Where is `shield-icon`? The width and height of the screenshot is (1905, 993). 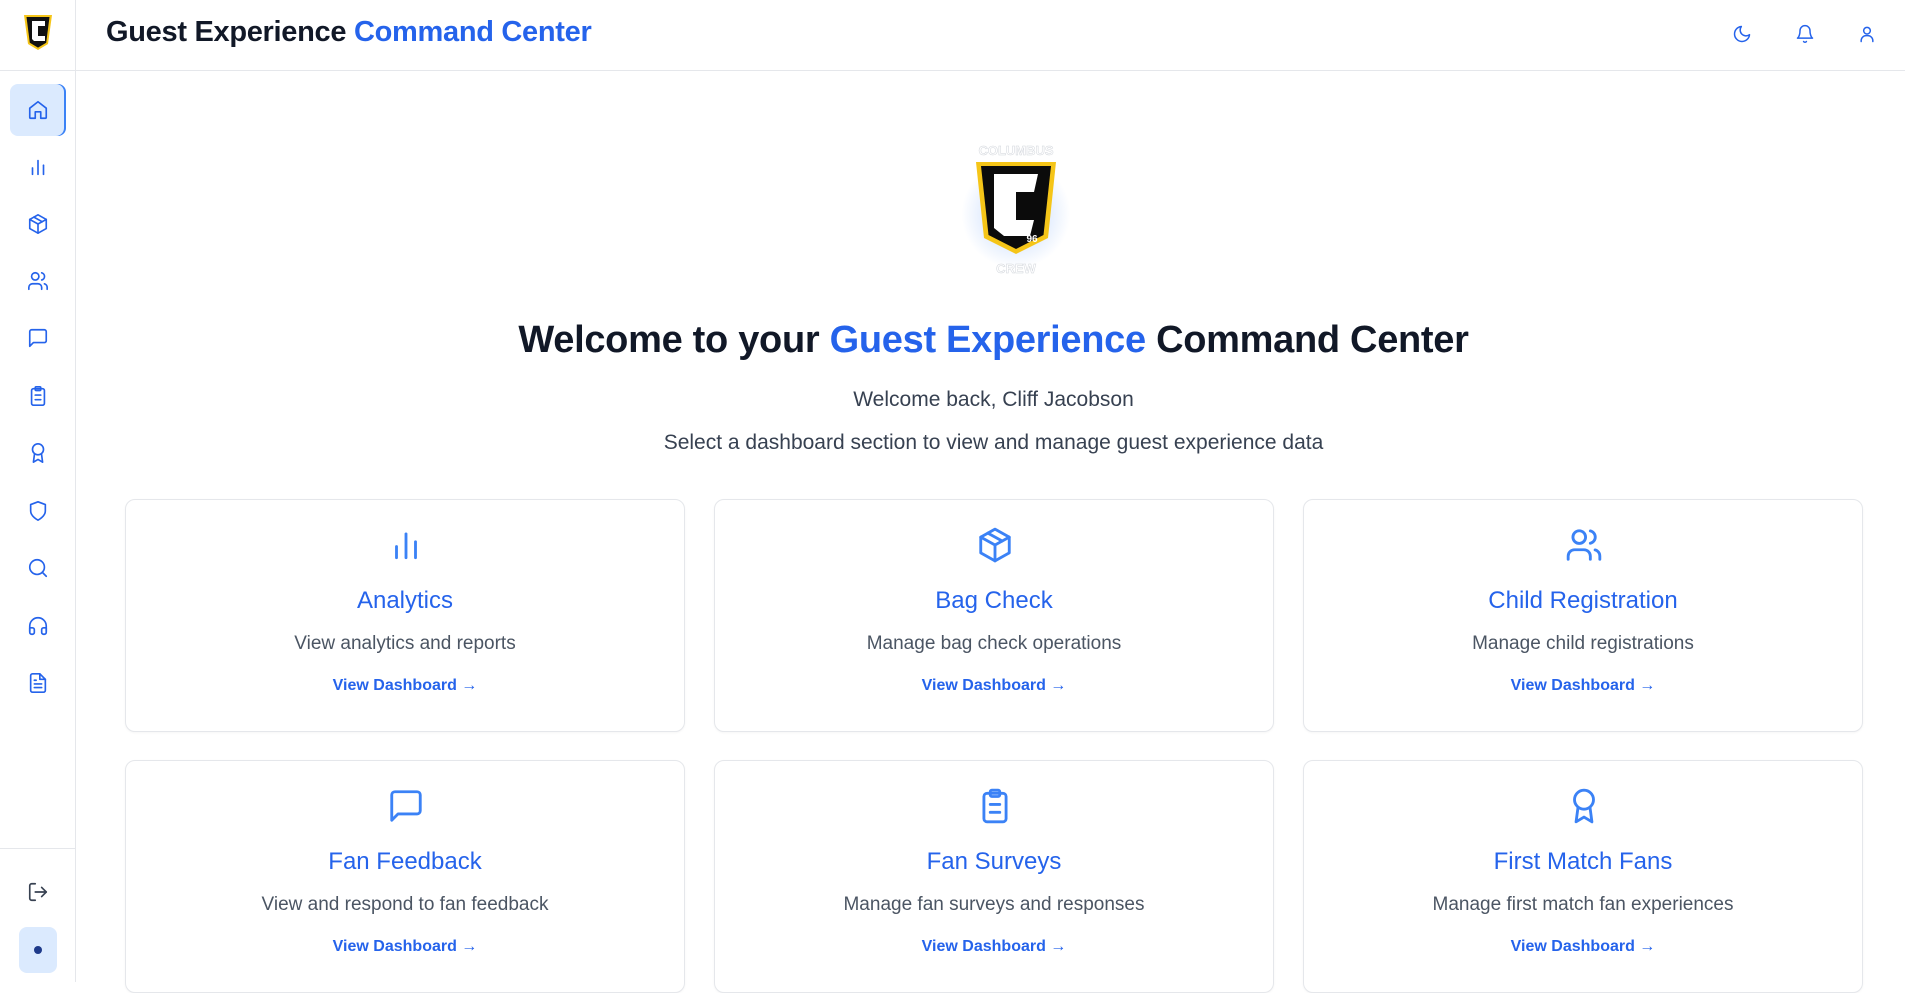
shield-icon is located at coordinates (38, 511).